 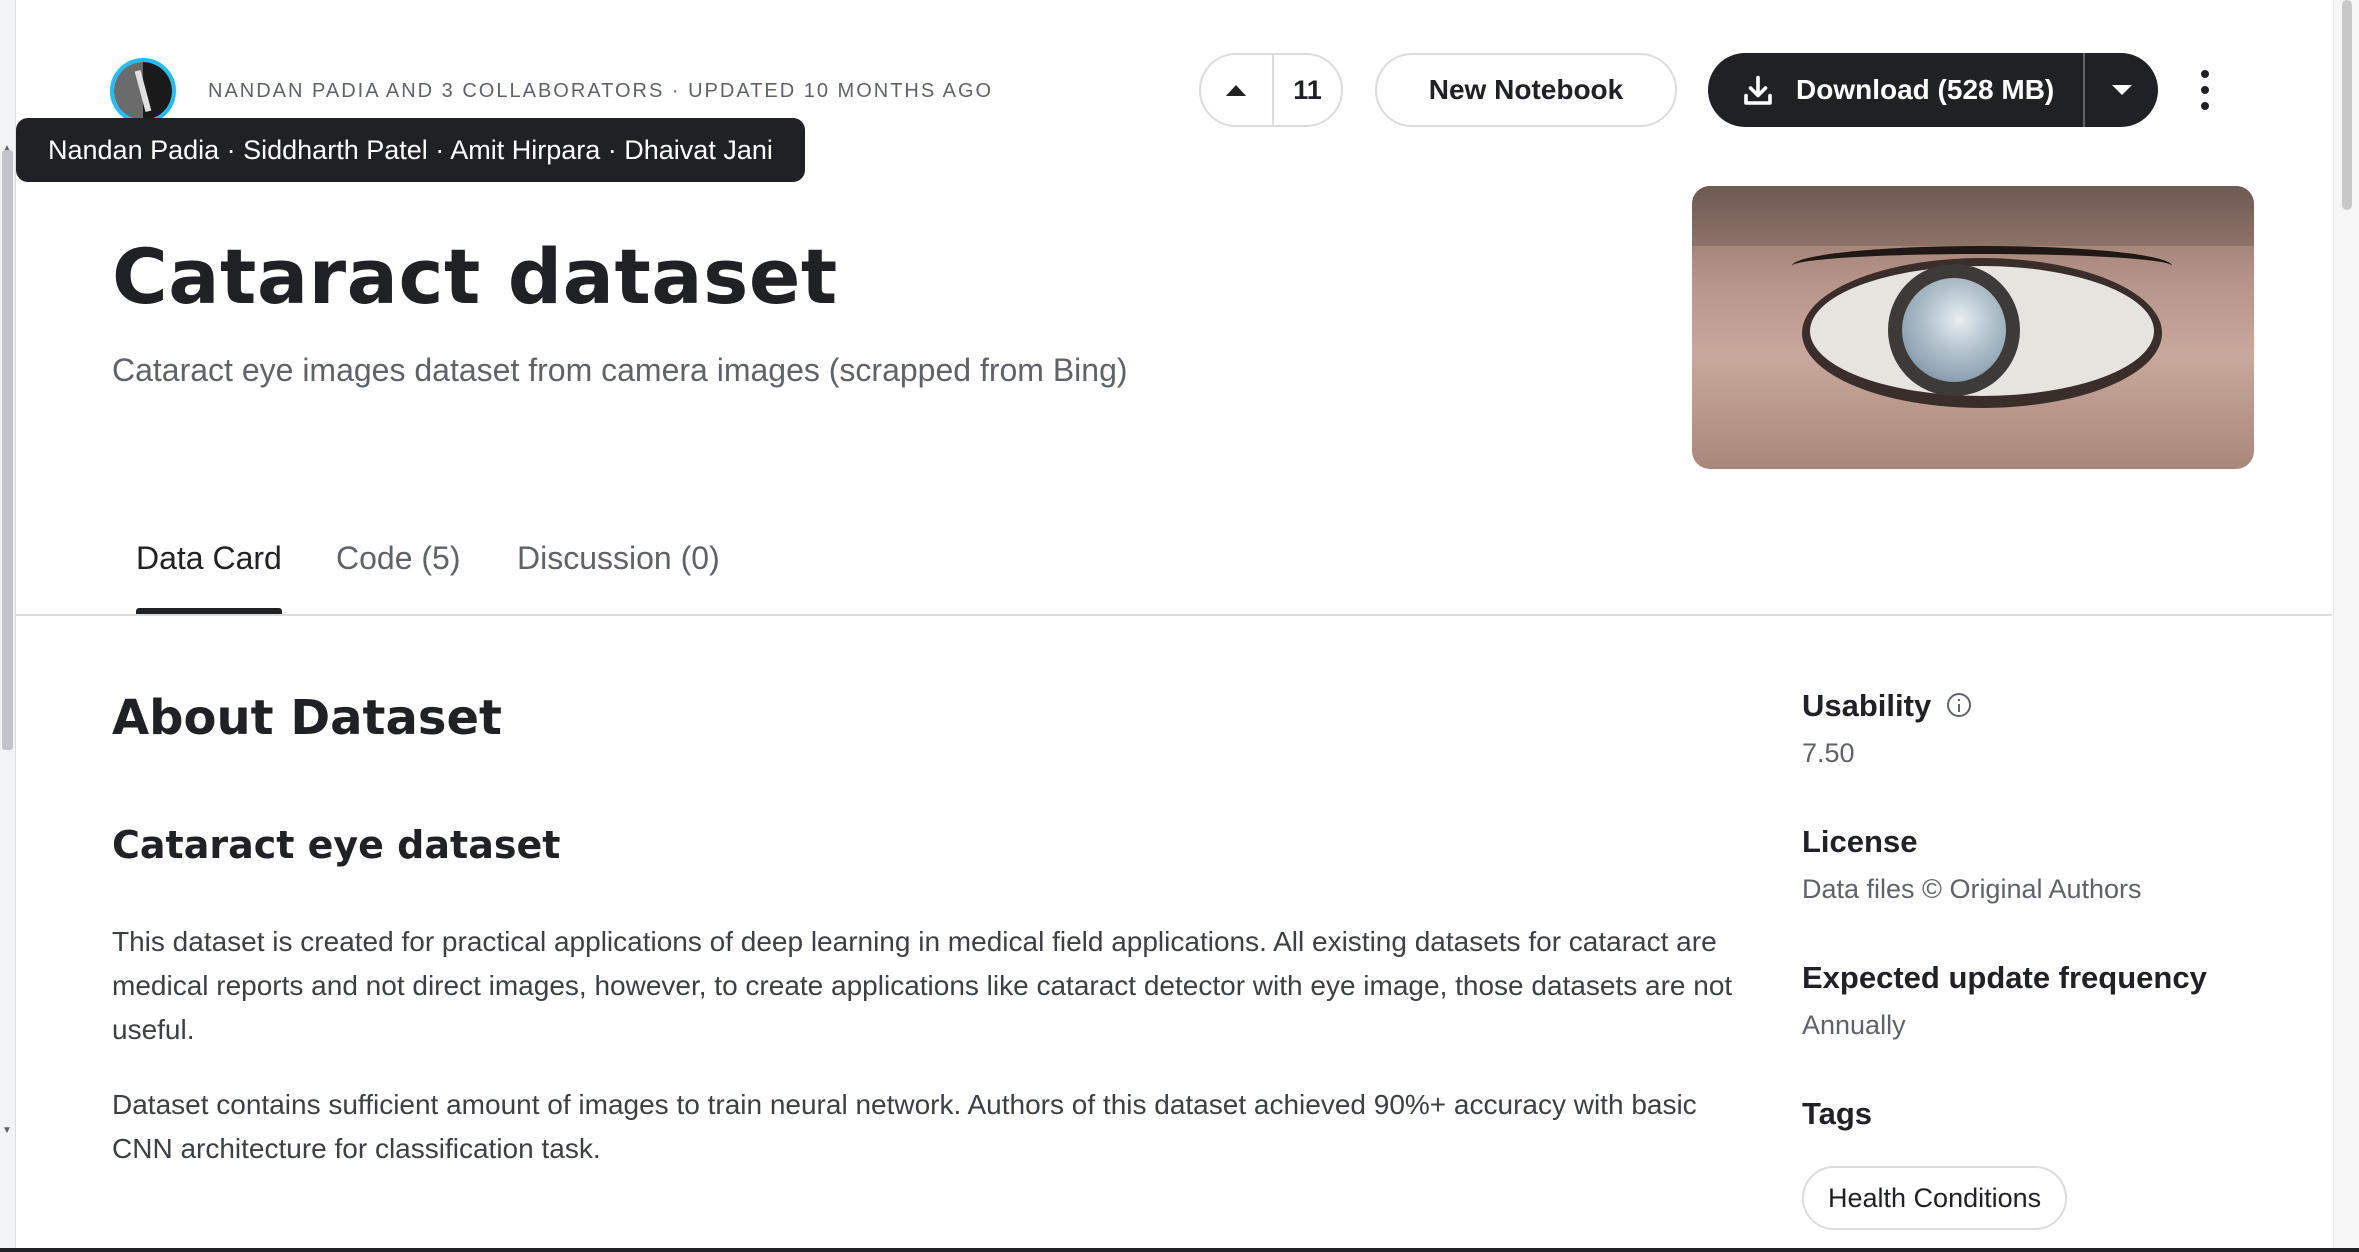 What do you see at coordinates (1837, 1113) in the screenshot?
I see `tags-label: Tags` at bounding box center [1837, 1113].